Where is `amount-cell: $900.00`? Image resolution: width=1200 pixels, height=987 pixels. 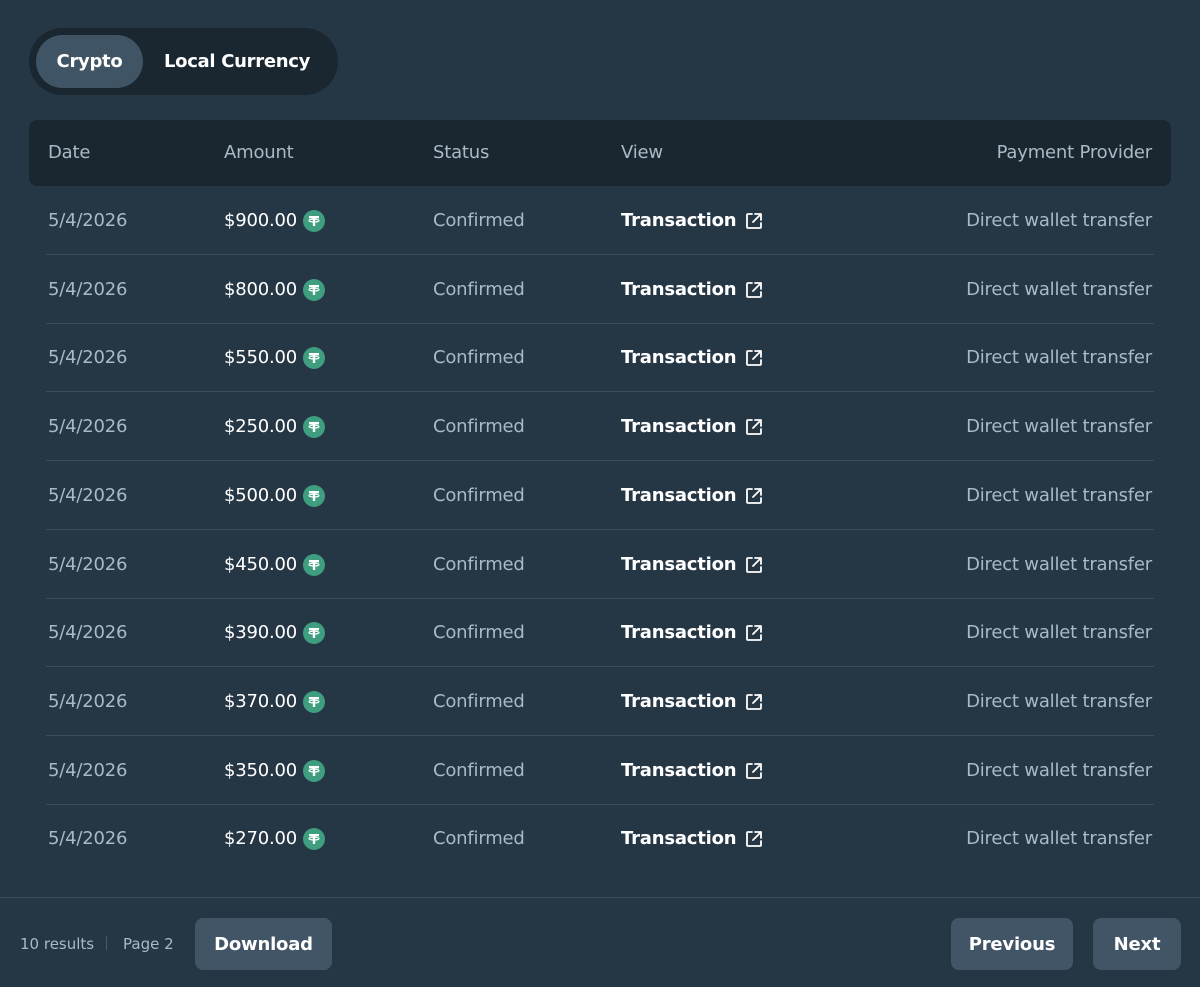
amount-cell: $900.00 is located at coordinates (275, 221).